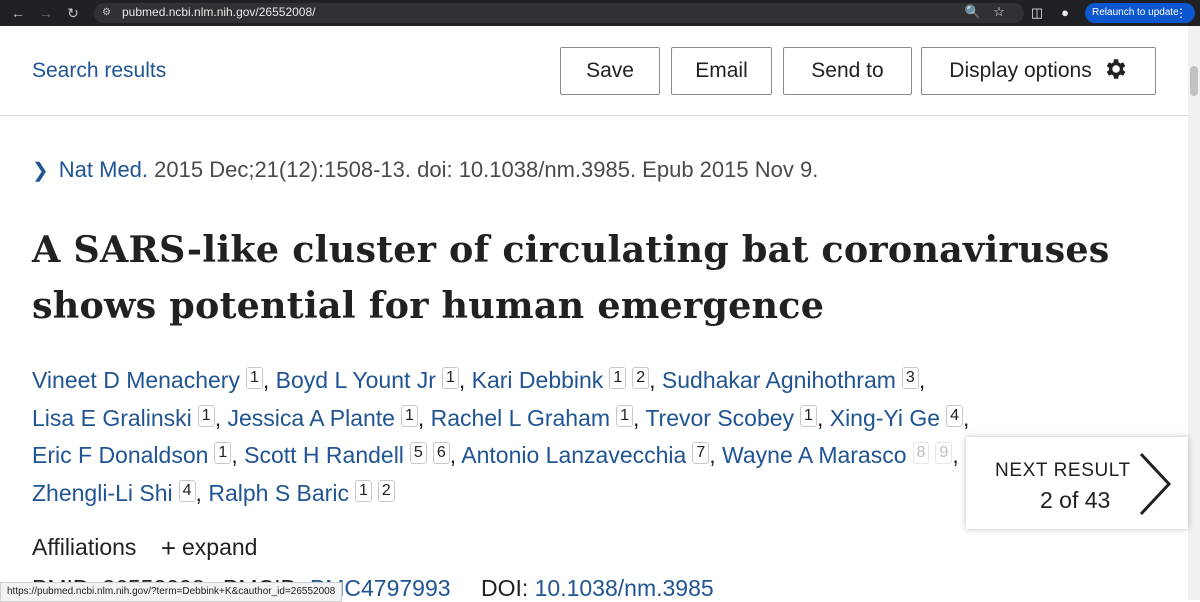 This screenshot has width=1200, height=602. I want to click on author-link: Vineet D Menachery, so click(136, 380).